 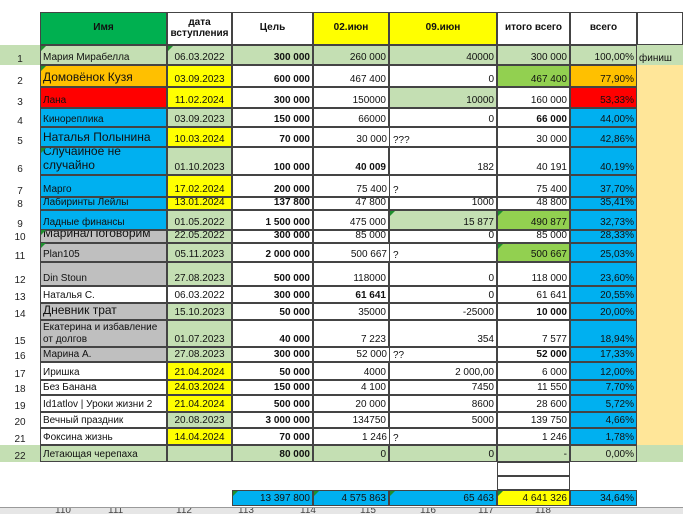 What do you see at coordinates (443, 311) in the screenshot?
I see `cell-week-2: -25000` at bounding box center [443, 311].